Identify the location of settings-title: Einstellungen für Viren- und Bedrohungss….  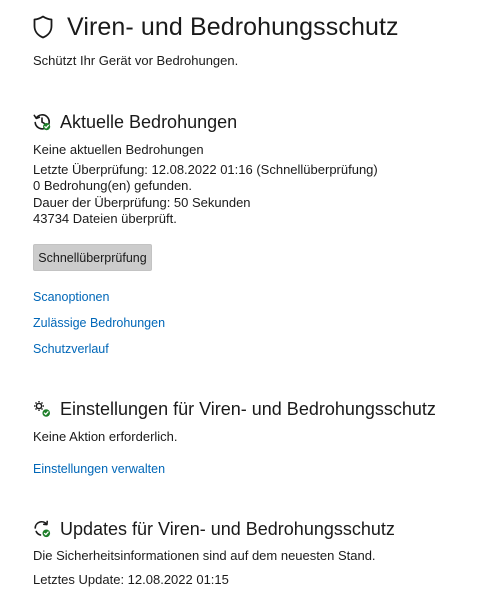
(248, 408).